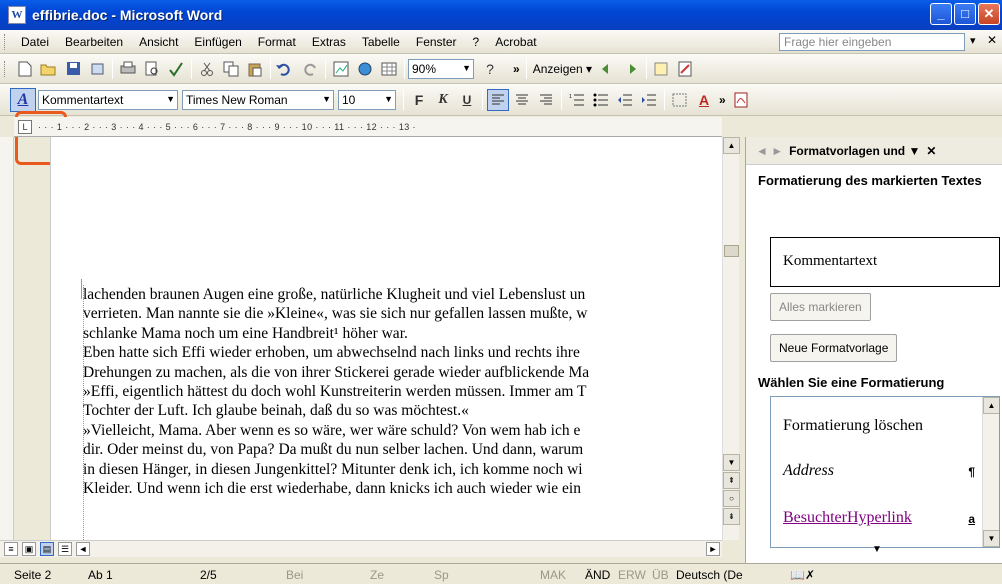  What do you see at coordinates (662, 69) in the screenshot?
I see `accept-change-icon` at bounding box center [662, 69].